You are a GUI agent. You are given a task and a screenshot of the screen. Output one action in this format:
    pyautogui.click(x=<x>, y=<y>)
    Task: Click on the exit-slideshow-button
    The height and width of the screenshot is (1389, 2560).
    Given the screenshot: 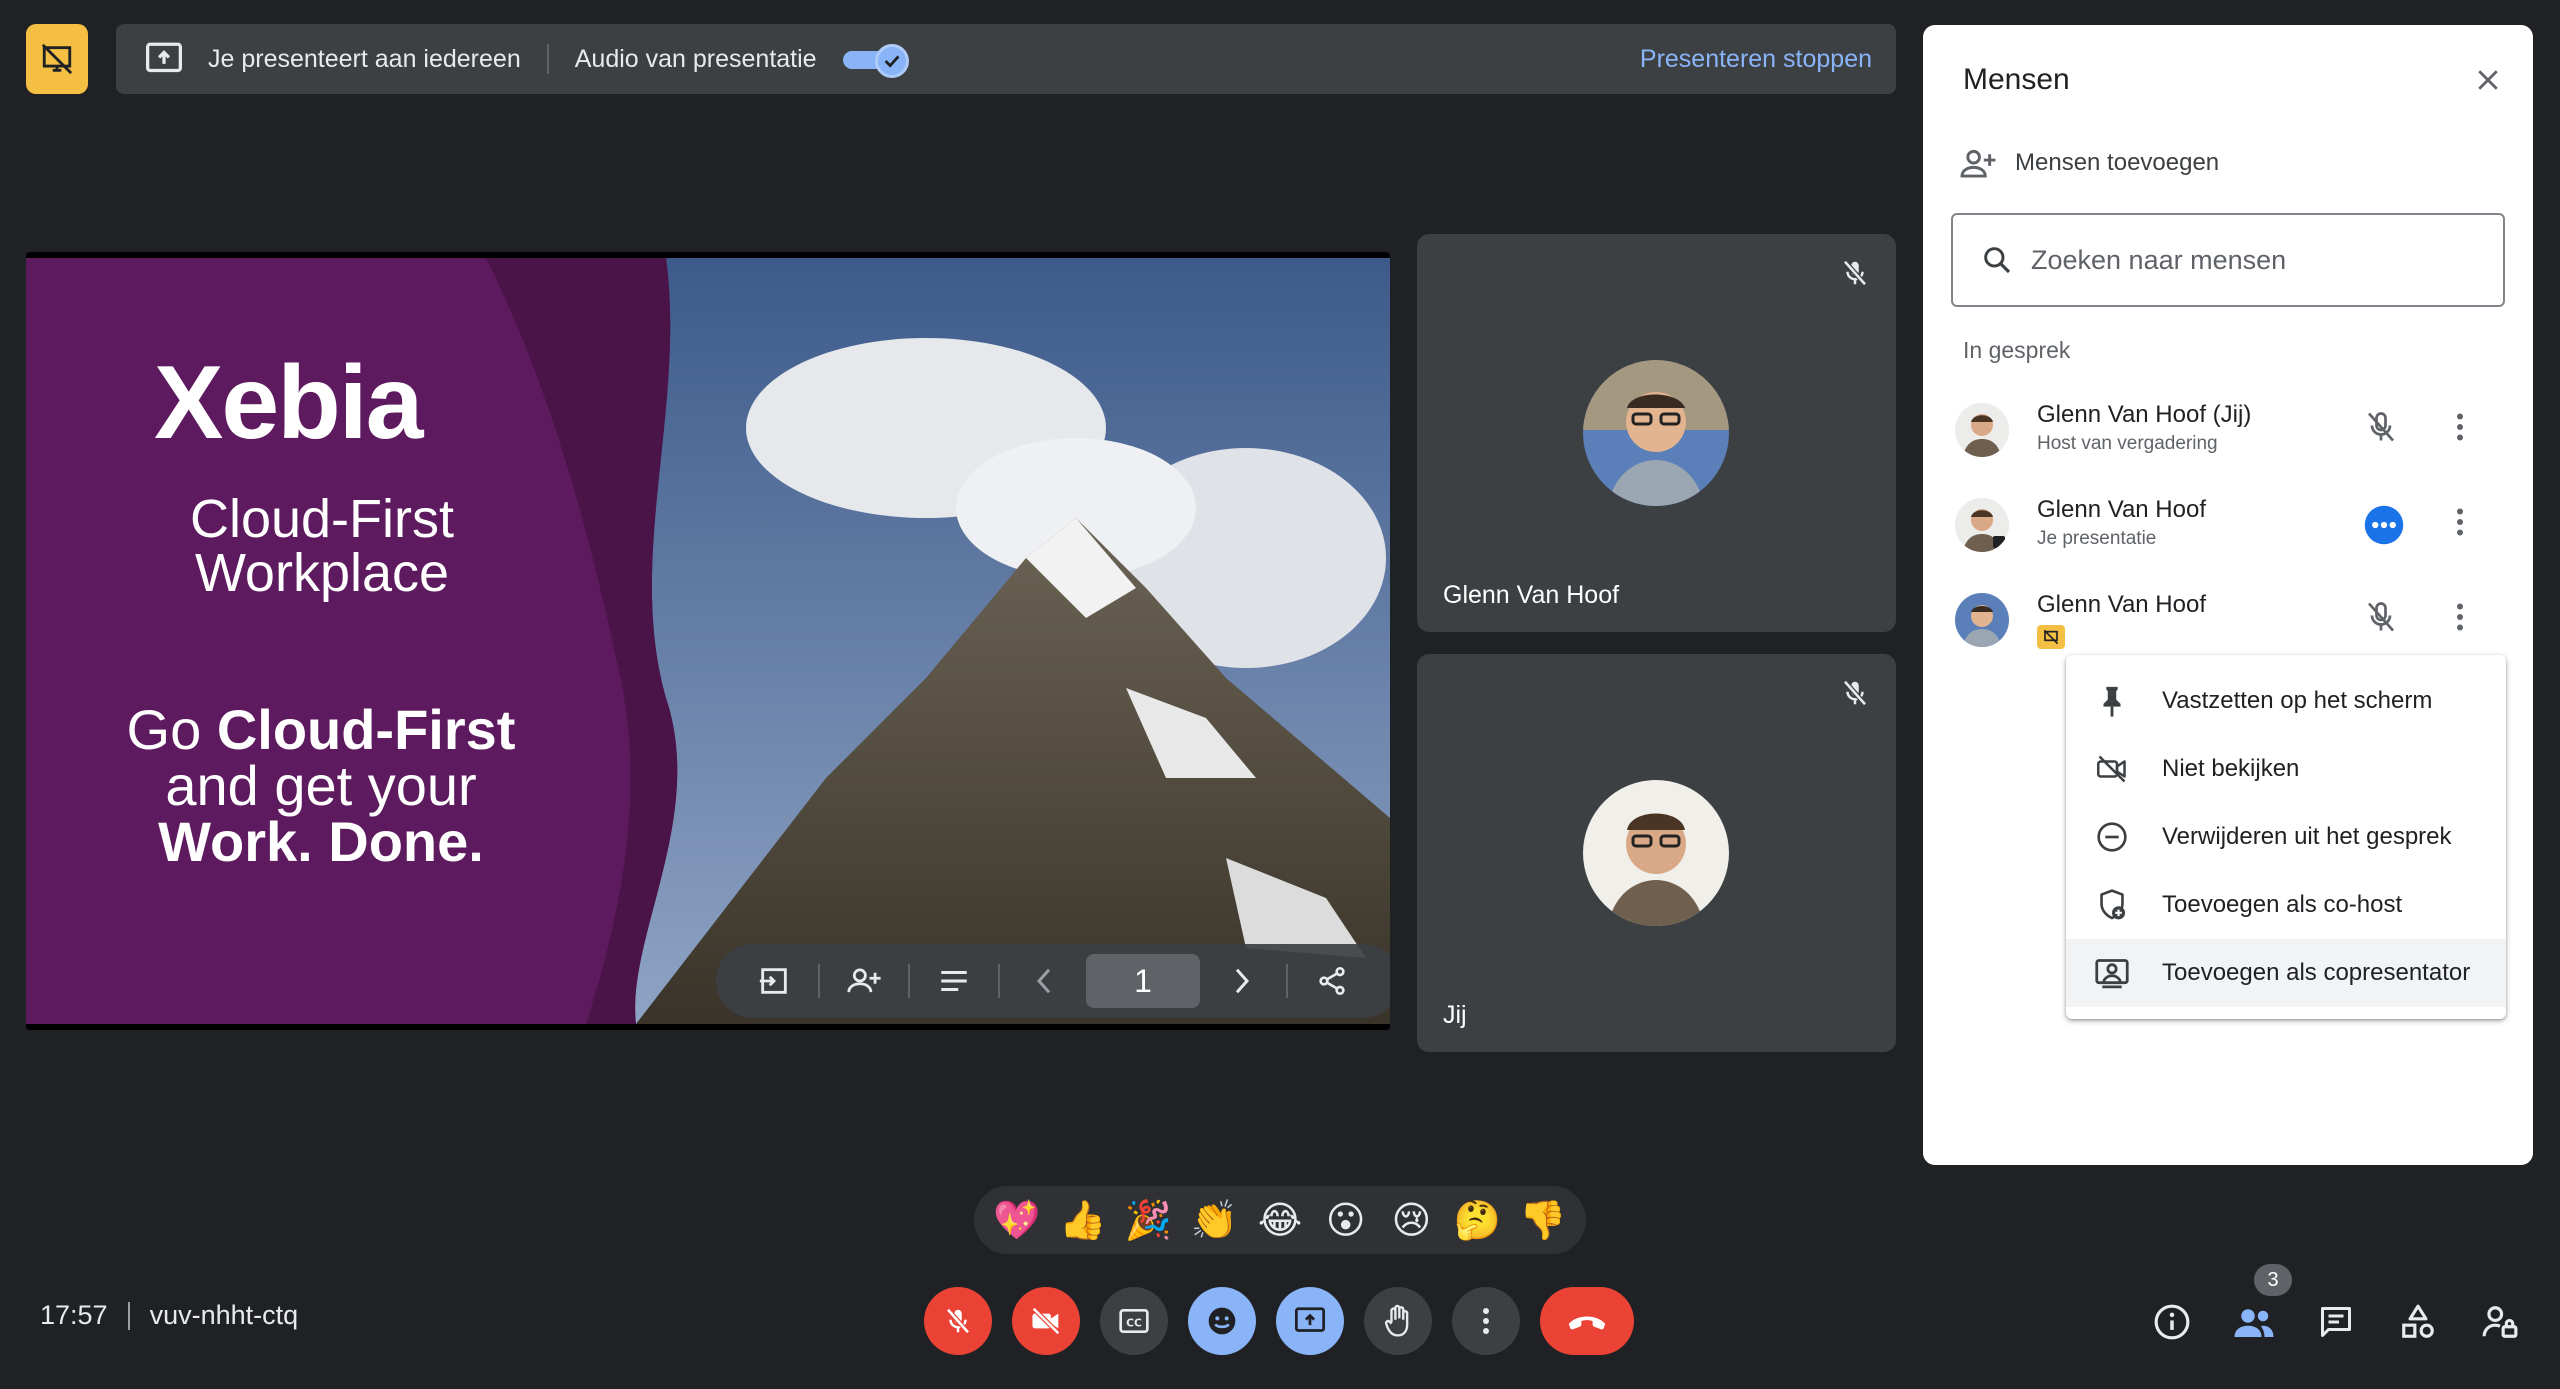 What is the action you would take?
    pyautogui.click(x=774, y=981)
    